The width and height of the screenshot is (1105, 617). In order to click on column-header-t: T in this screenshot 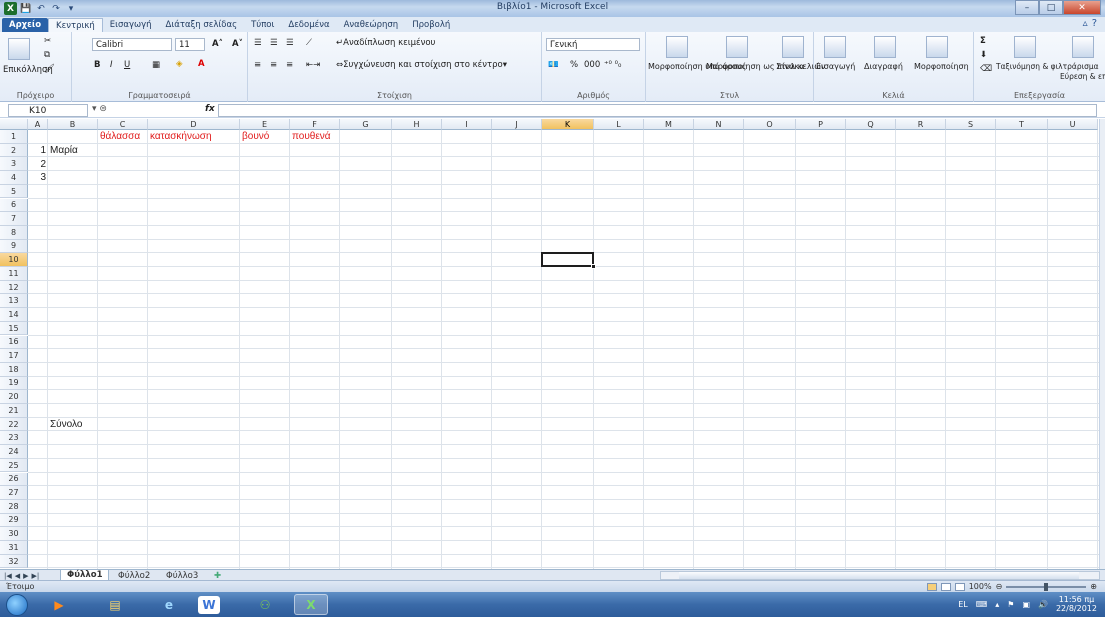, I will do `click(1022, 124)`.